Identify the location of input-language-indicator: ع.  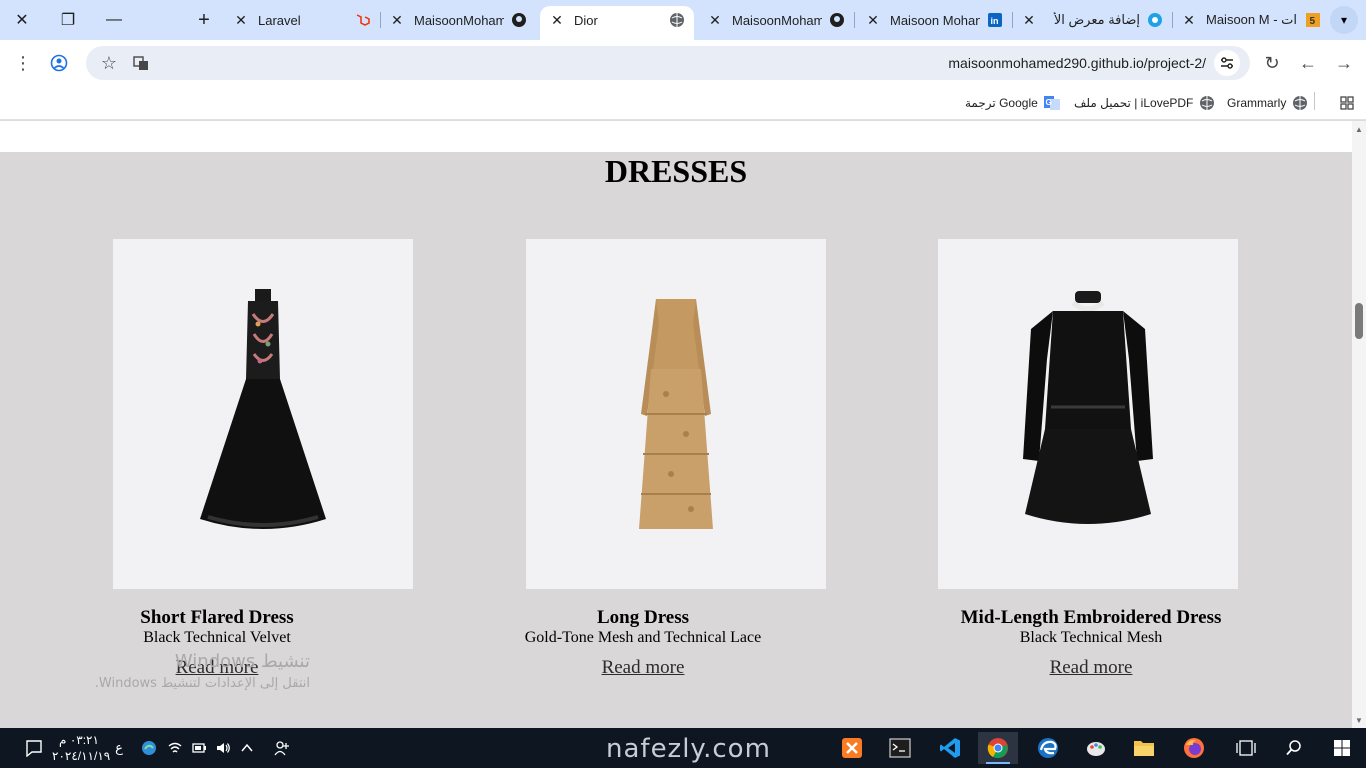
(119, 748).